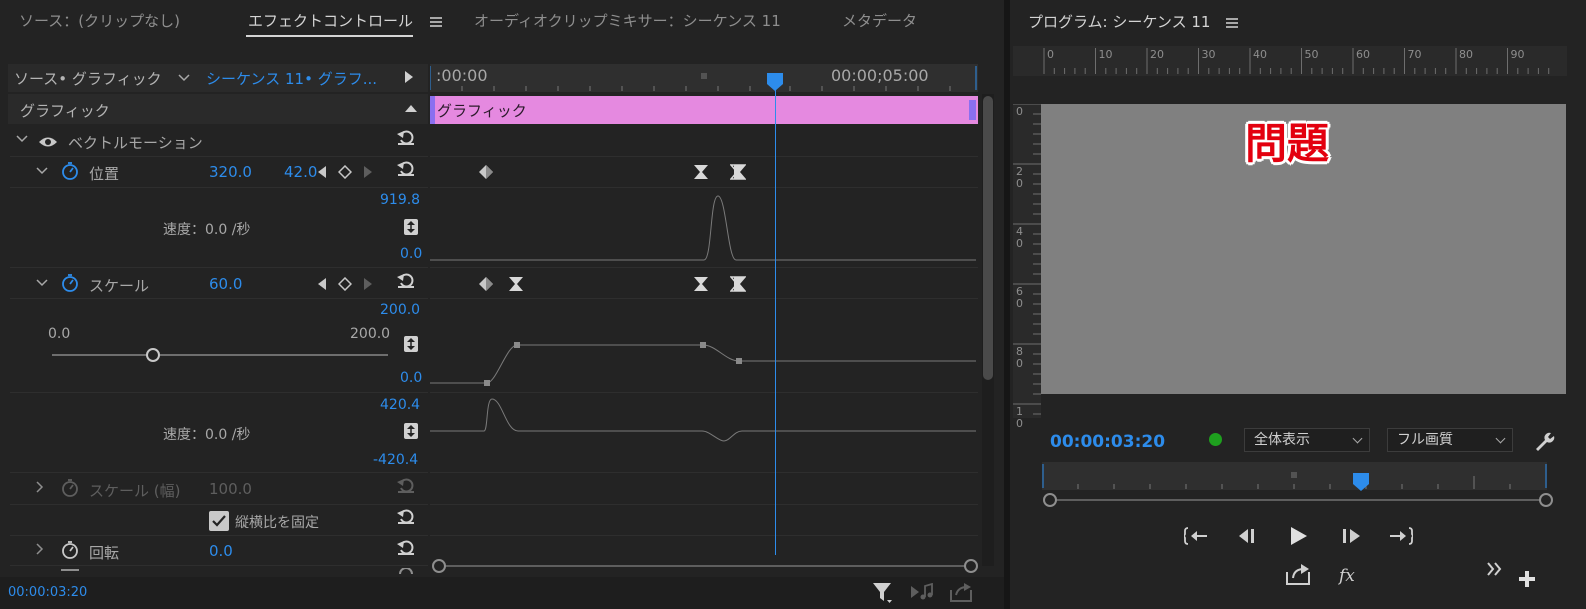 Image resolution: width=1586 pixels, height=609 pixels. I want to click on eye-icon, so click(48, 142).